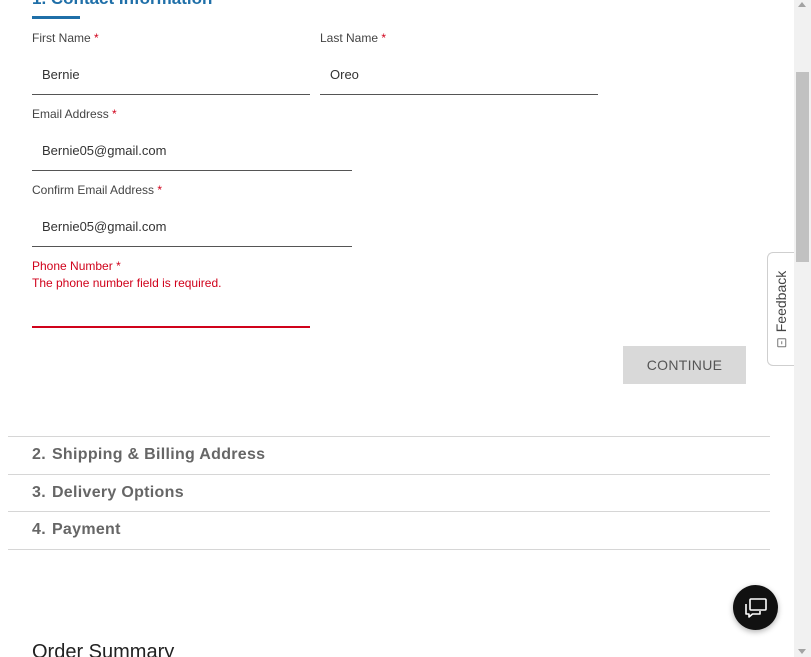 The image size is (811, 657). Describe the element at coordinates (781, 343) in the screenshot. I see `feedback-icon` at that location.